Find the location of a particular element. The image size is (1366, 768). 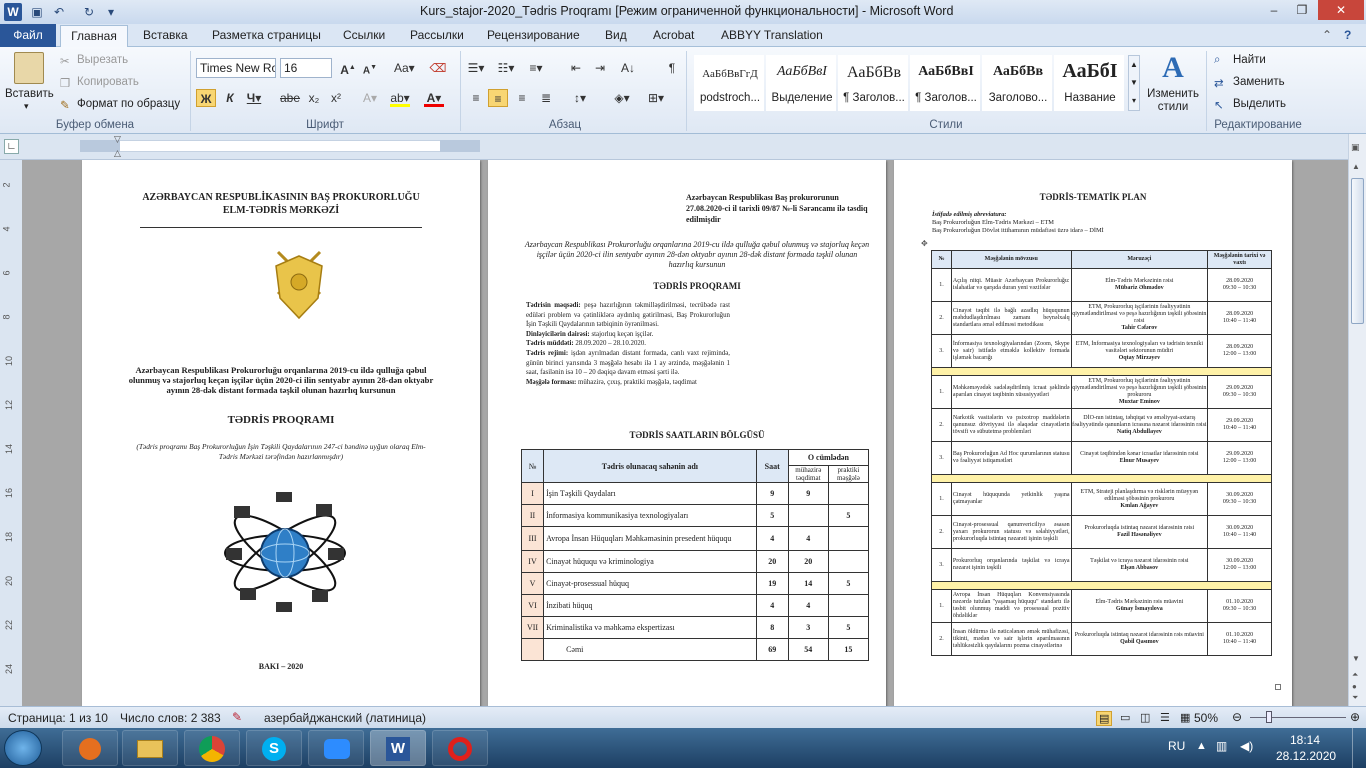

scroll-thumb is located at coordinates (1357, 251).